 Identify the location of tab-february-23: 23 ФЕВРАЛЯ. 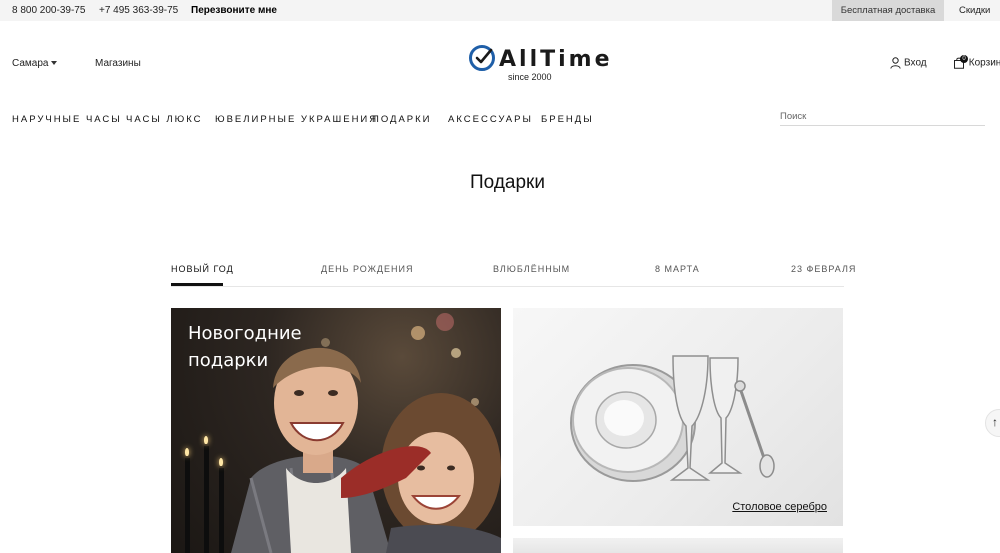
(823, 269).